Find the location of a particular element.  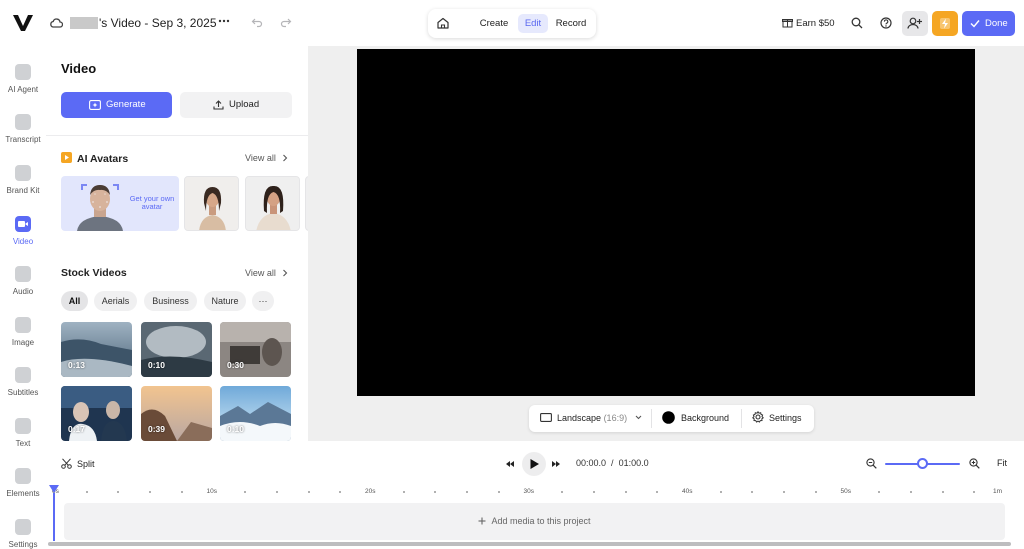

brand-kit-icon is located at coordinates (23, 173).